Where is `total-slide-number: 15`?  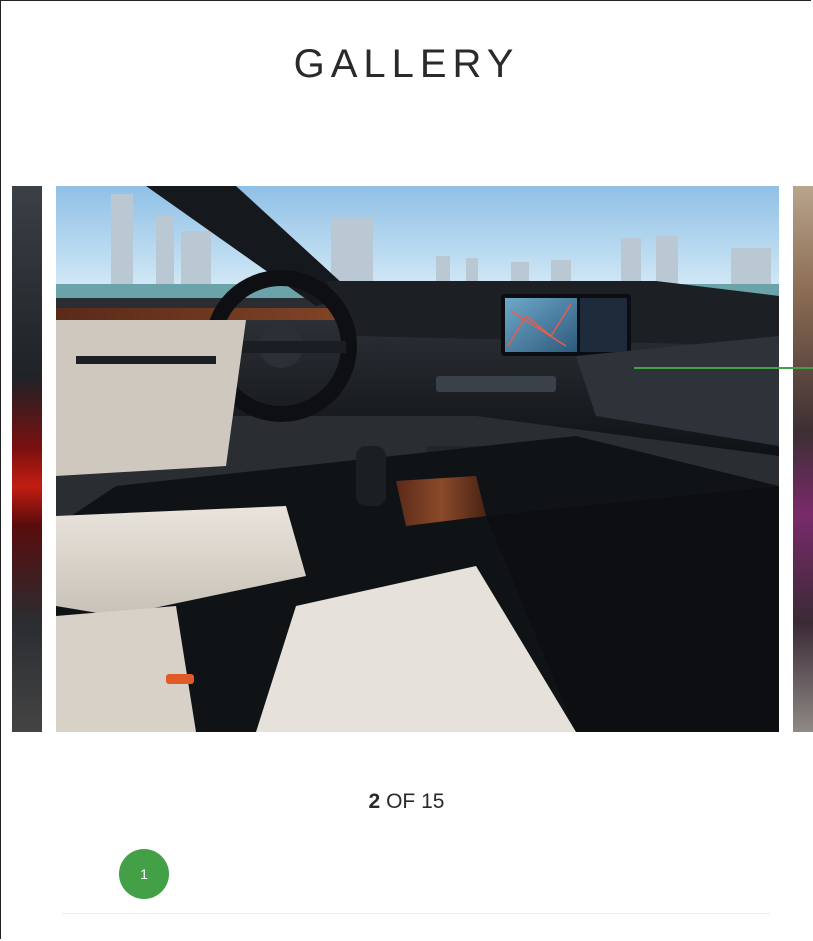
total-slide-number: 15 is located at coordinates (433, 801).